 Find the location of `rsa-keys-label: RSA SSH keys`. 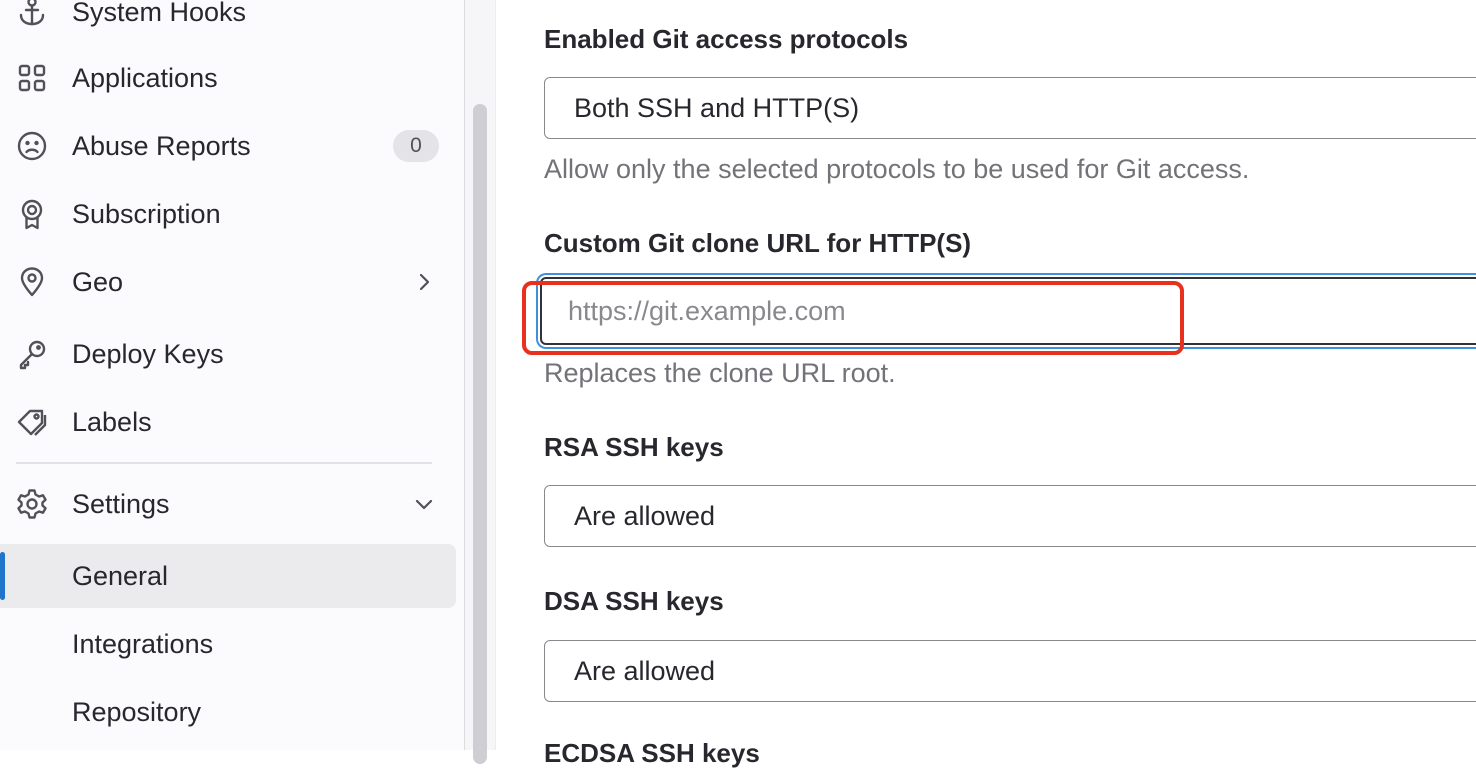

rsa-keys-label: RSA SSH keys is located at coordinates (634, 447).